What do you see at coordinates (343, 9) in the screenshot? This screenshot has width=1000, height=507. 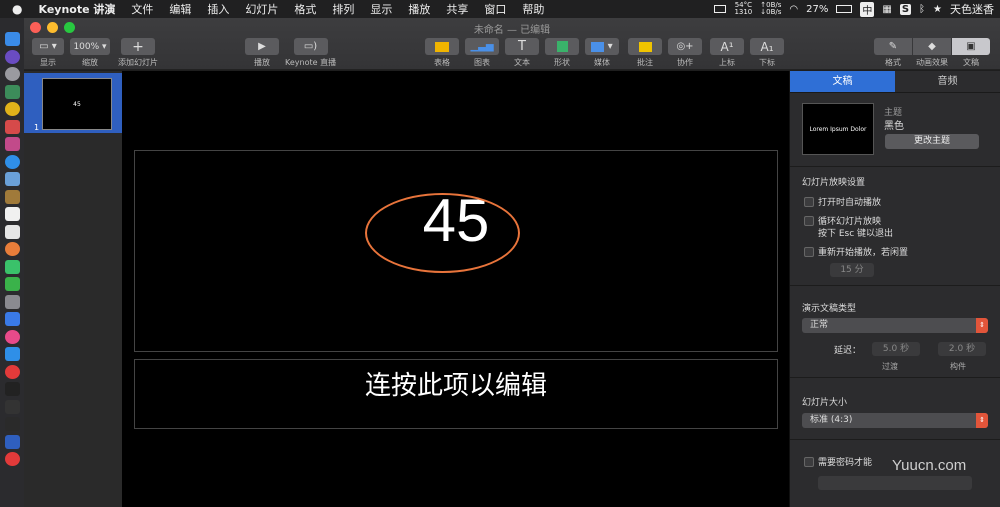 I see `menu-arrange: 排列` at bounding box center [343, 9].